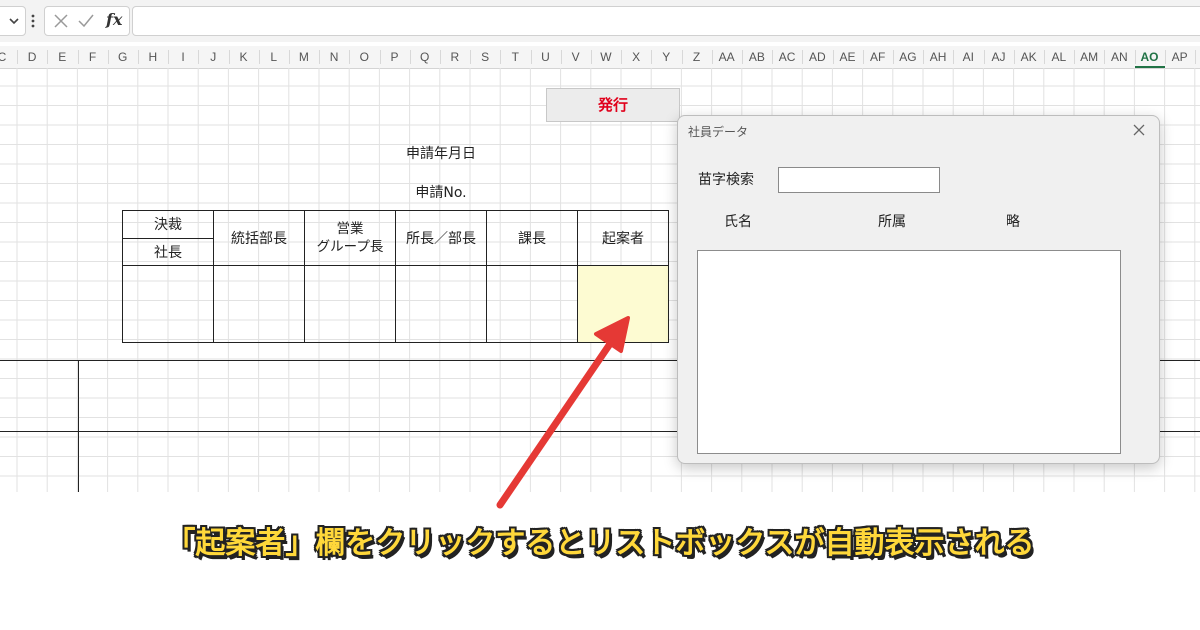 The width and height of the screenshot is (1200, 630). I want to click on column-header-ah: AH, so click(938, 57).